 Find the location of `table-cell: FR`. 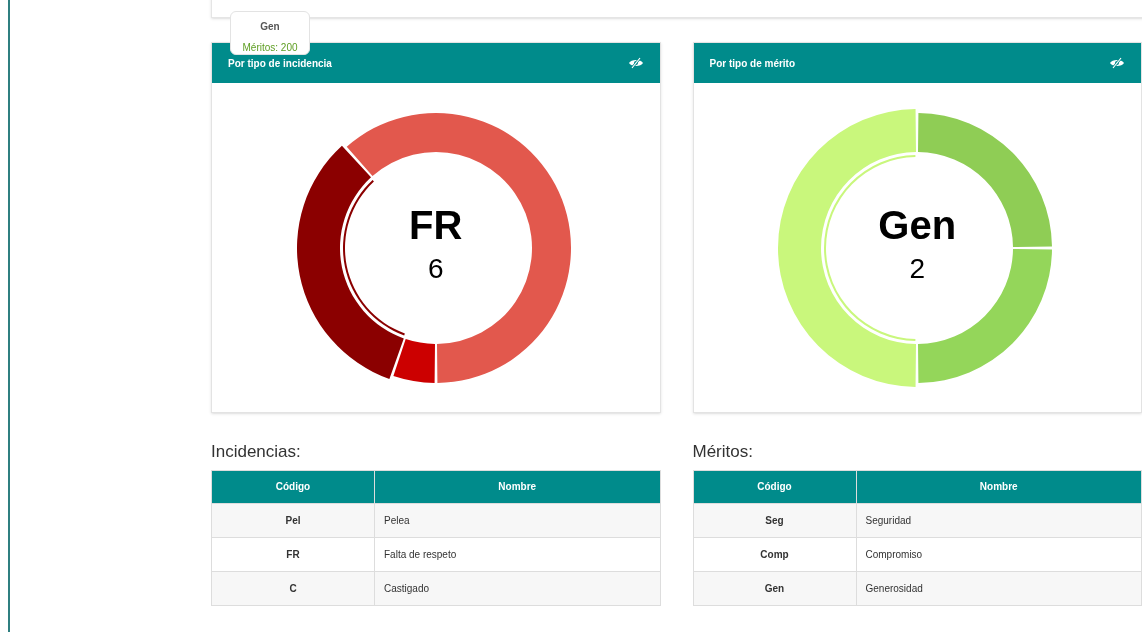

table-cell: FR is located at coordinates (293, 554).